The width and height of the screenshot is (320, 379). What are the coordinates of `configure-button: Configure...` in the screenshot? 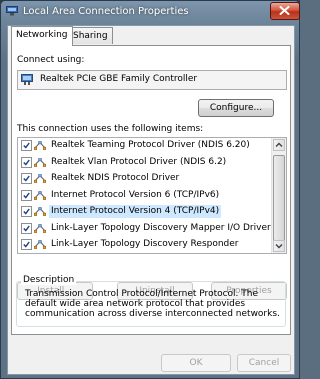 It's located at (236, 108).